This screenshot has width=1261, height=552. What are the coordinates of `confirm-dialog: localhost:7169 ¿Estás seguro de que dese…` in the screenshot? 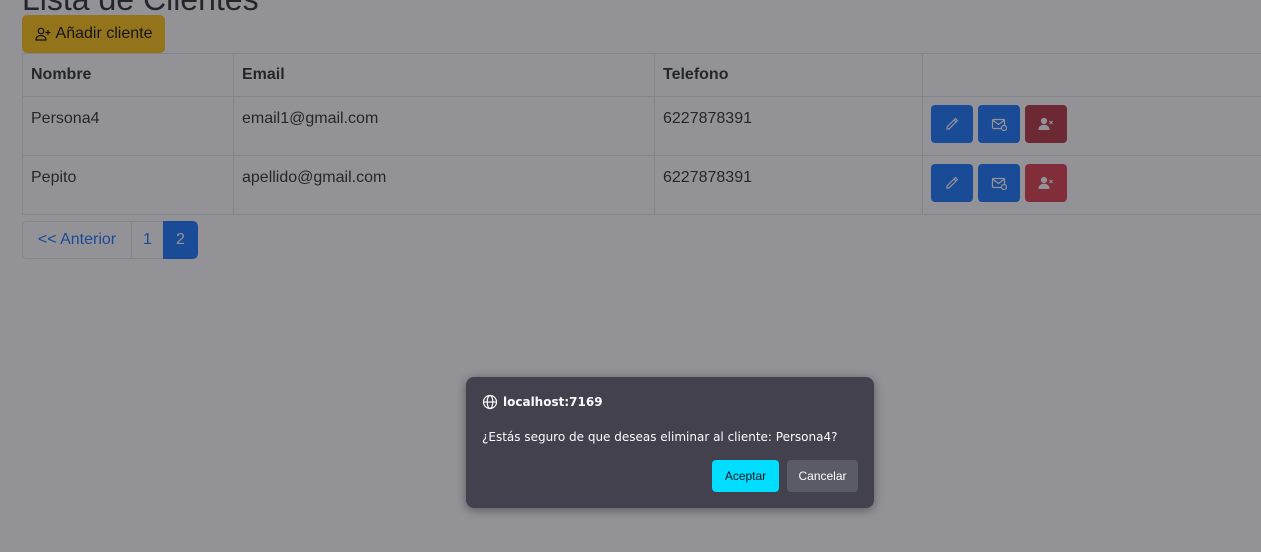 It's located at (670, 442).